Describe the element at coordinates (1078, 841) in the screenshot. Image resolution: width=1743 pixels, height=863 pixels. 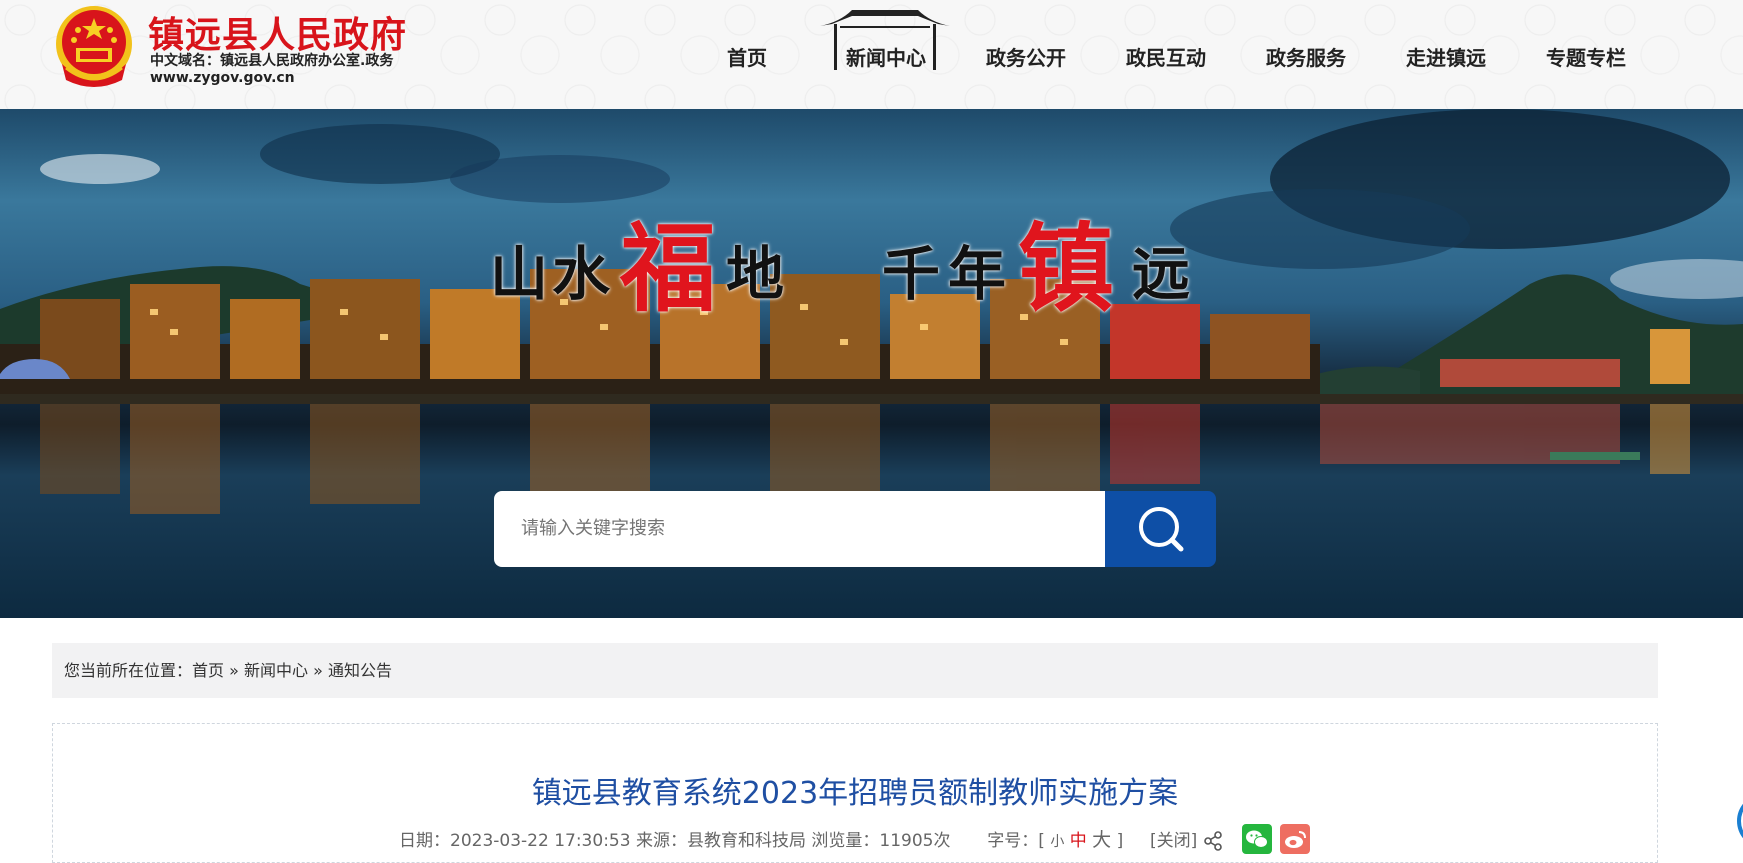
I see `fontsize-medium-button: 中` at that location.